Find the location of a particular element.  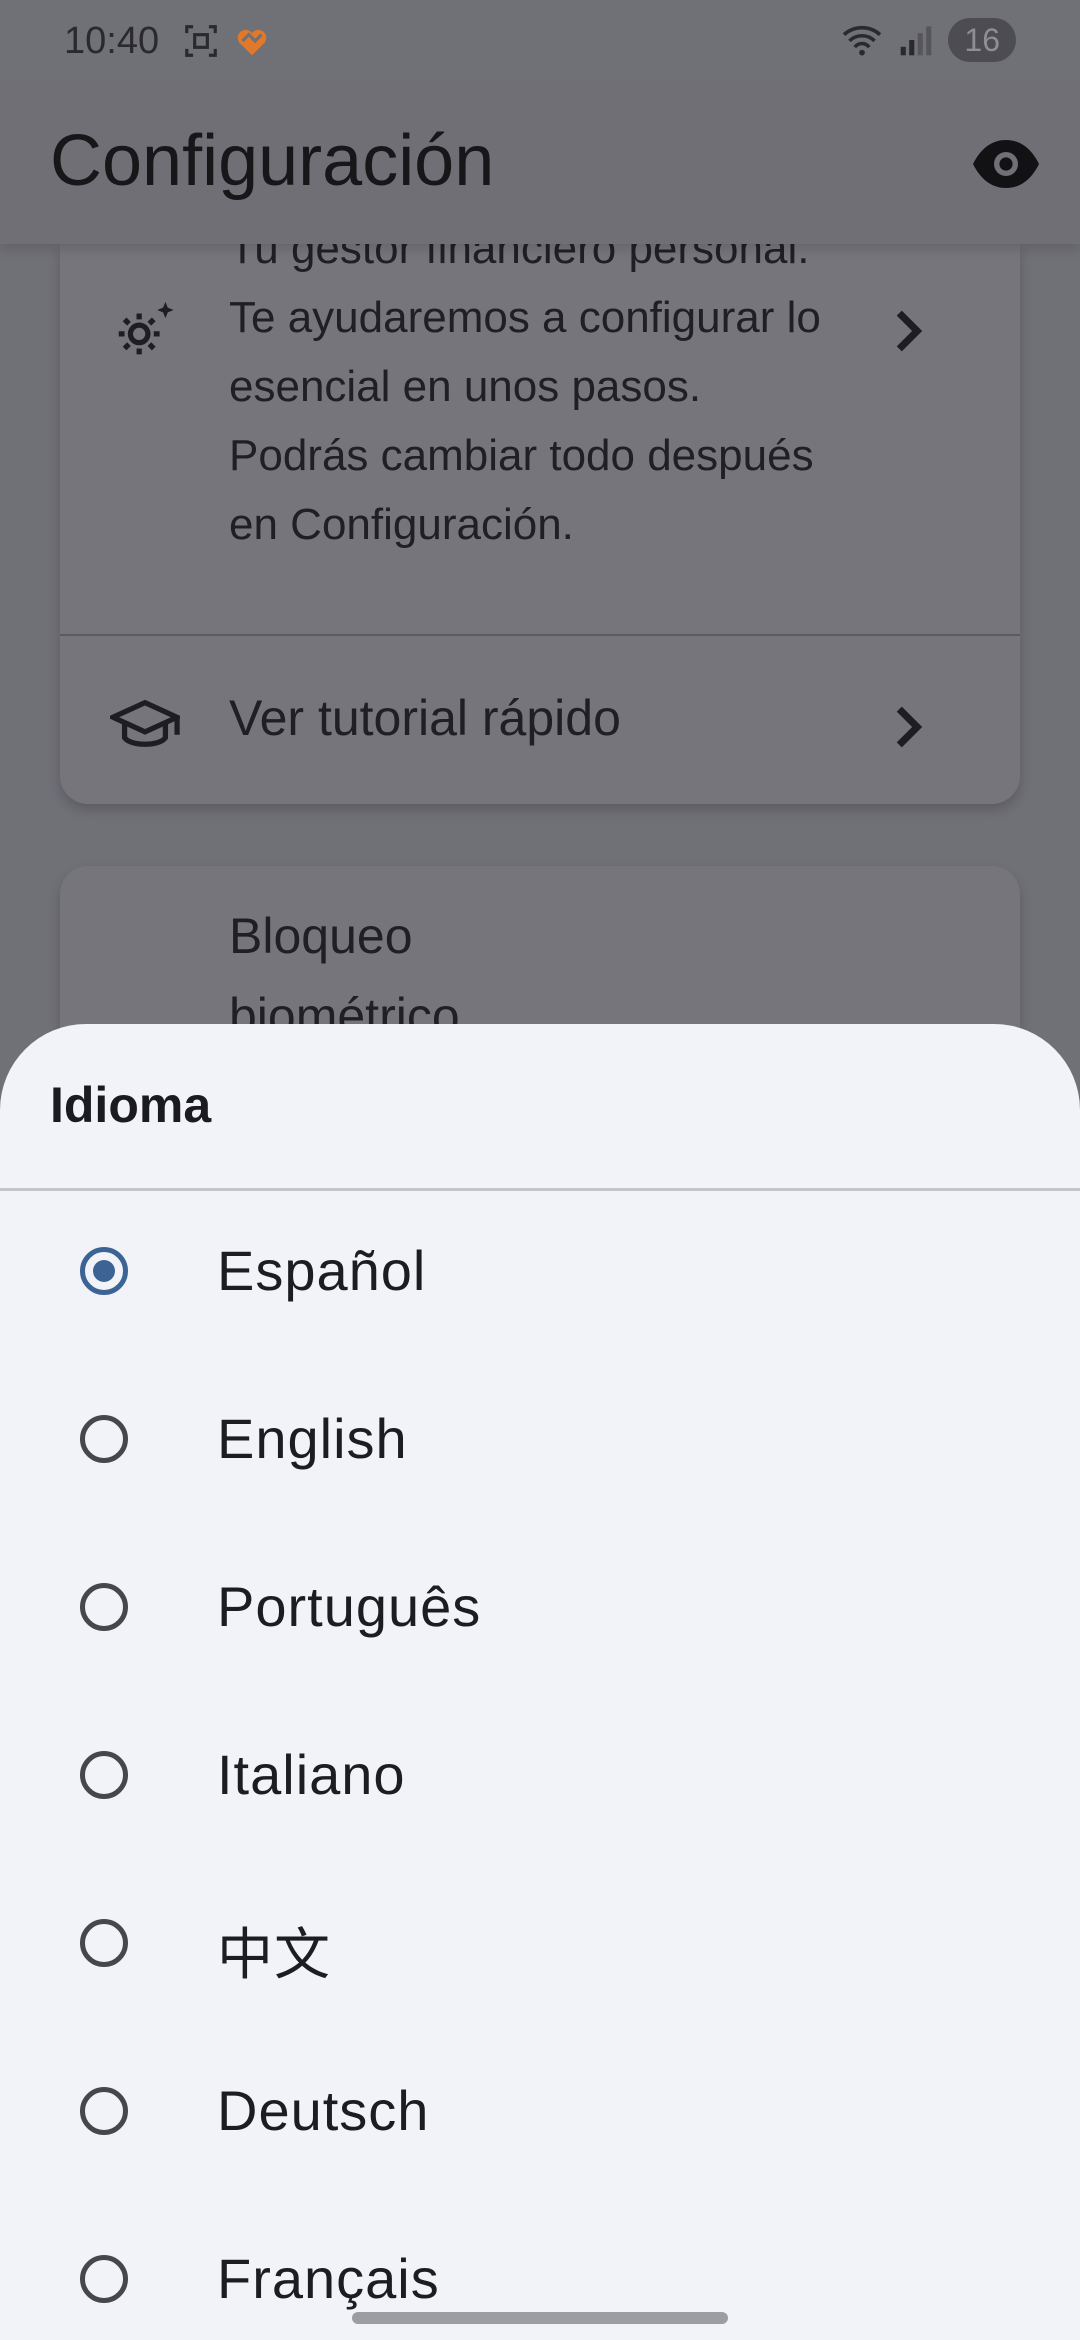

card-divider is located at coordinates (540, 635).